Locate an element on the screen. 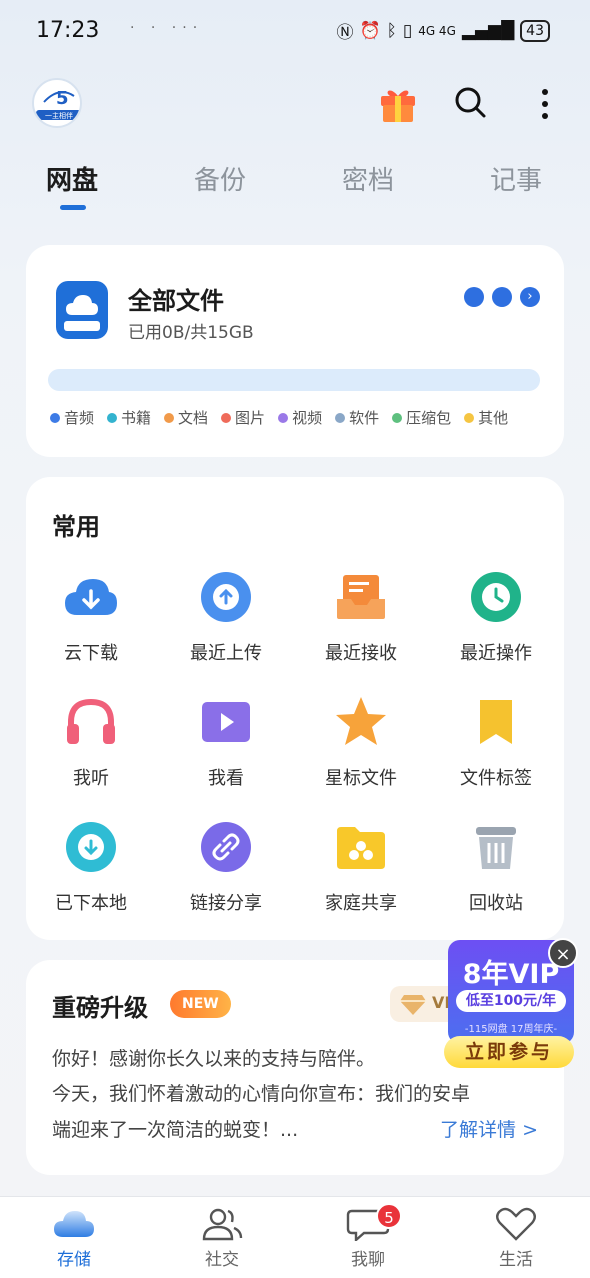 This screenshot has height=1278, width=590. alarm-icon: ⏰ is located at coordinates (370, 30).